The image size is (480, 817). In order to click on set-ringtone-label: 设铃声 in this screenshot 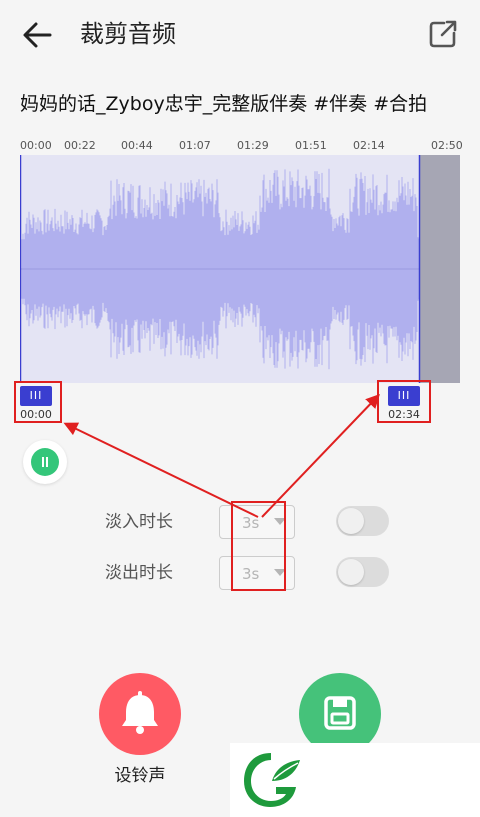, I will do `click(140, 776)`.